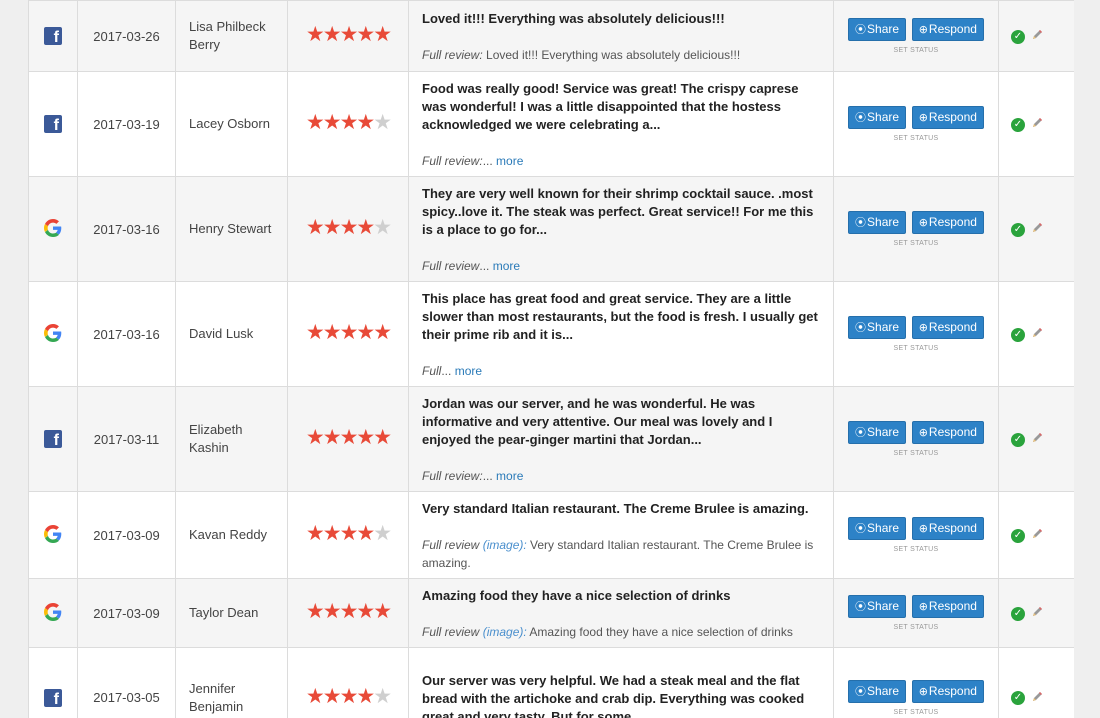  I want to click on respond-label: Respond, so click(952, 432).